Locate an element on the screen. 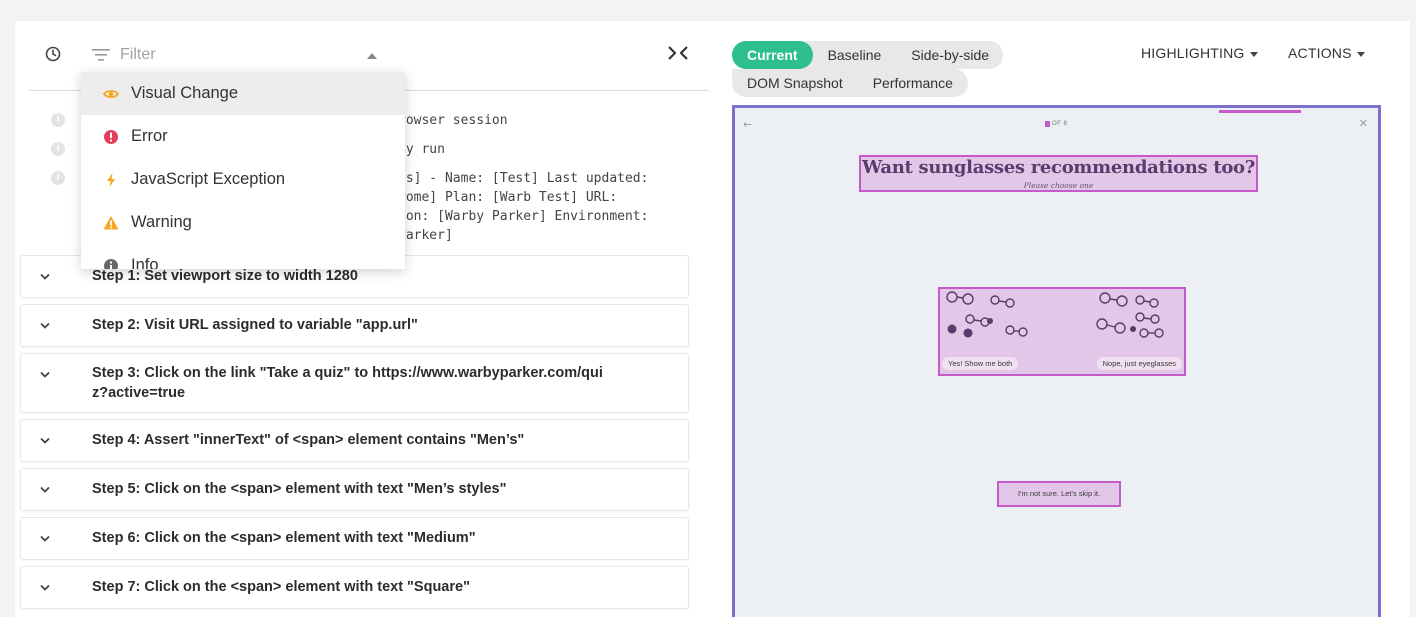  highlighting-menu: HIGHLIGHTING is located at coordinates (1199, 53).